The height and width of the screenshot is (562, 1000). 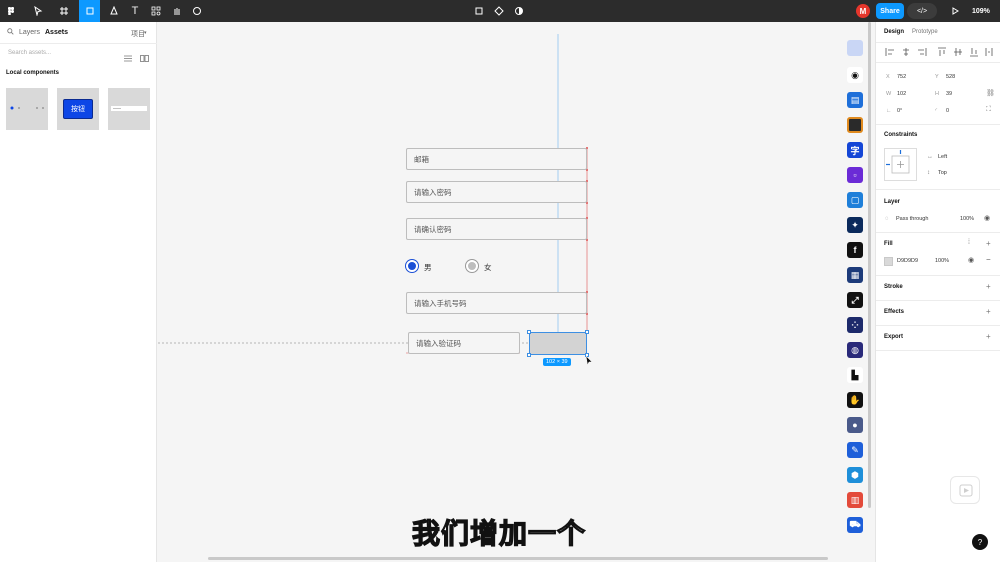 What do you see at coordinates (33, 73) in the screenshot?
I see `local-components-heading: Local components` at bounding box center [33, 73].